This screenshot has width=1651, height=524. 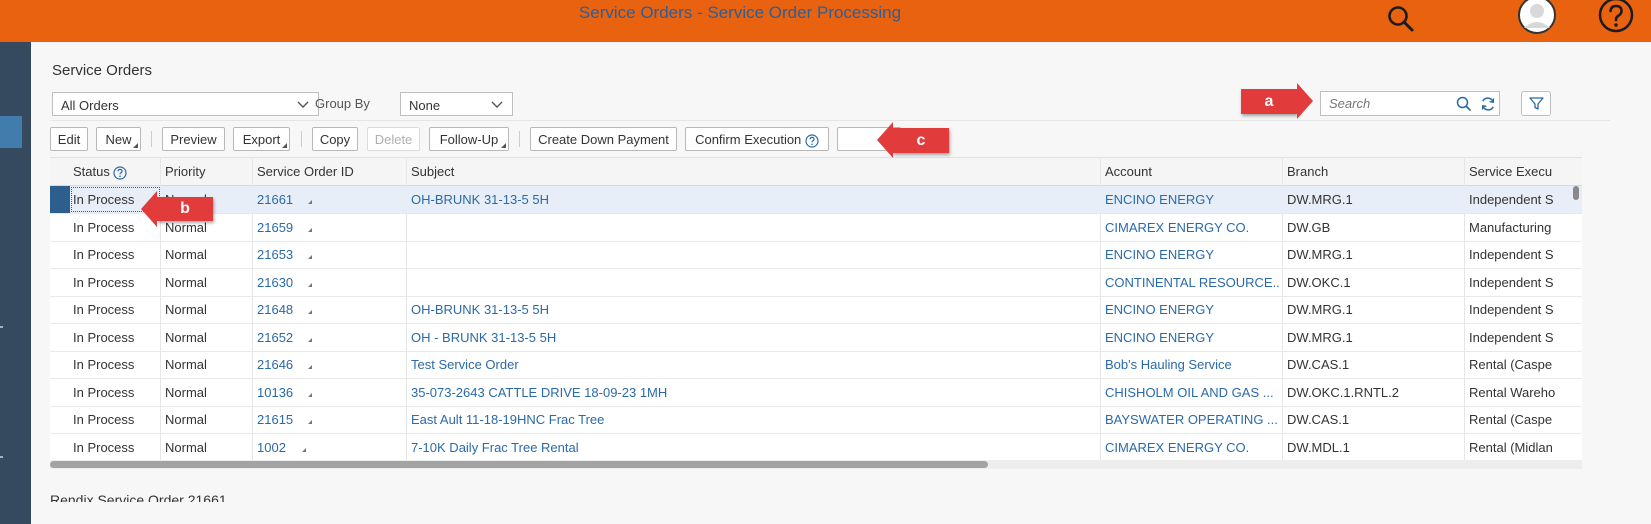 I want to click on column-header-priority: Priority, so click(x=207, y=172).